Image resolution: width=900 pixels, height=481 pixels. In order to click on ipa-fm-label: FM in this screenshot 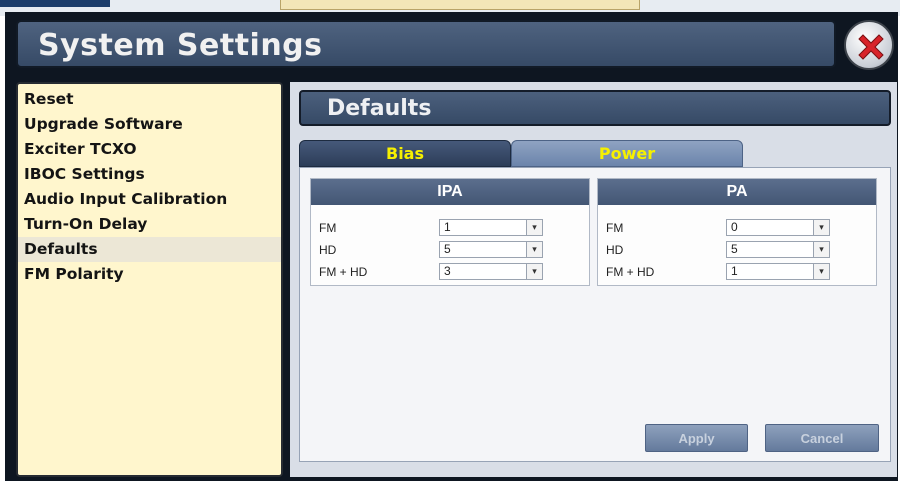, I will do `click(328, 228)`.